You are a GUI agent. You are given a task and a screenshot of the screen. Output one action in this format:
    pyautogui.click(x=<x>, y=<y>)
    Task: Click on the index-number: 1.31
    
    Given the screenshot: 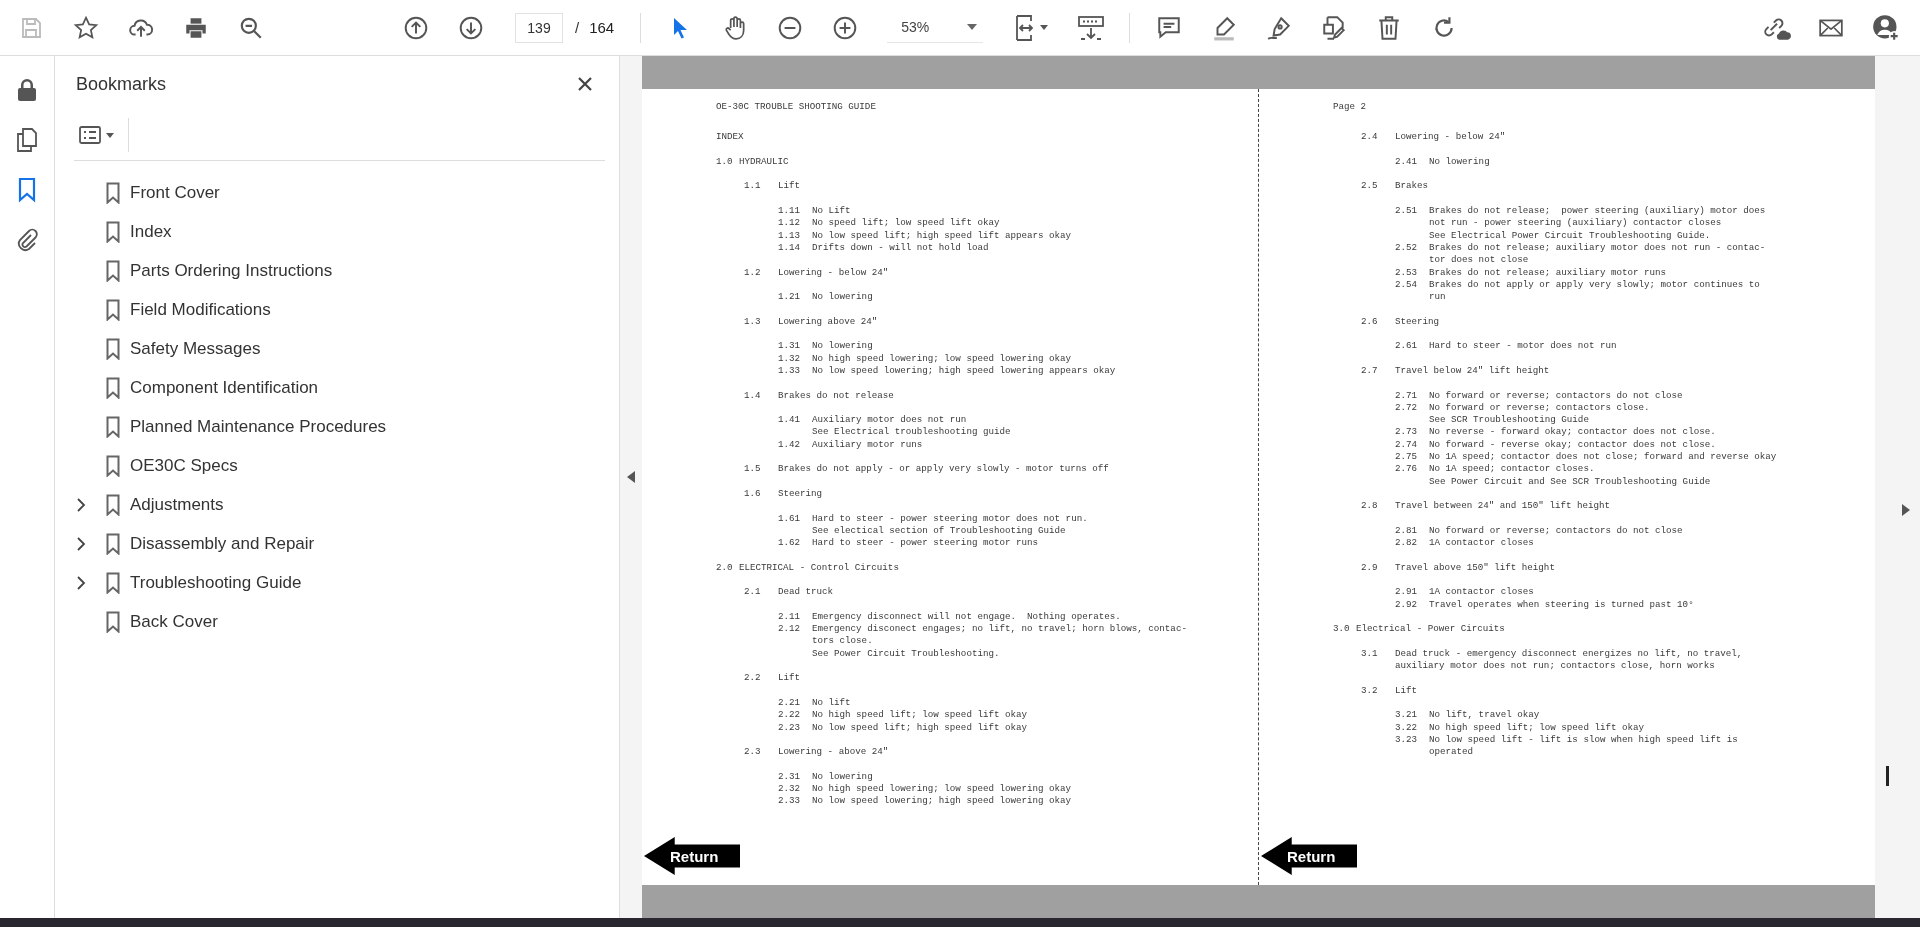 What is the action you would take?
    pyautogui.click(x=790, y=346)
    